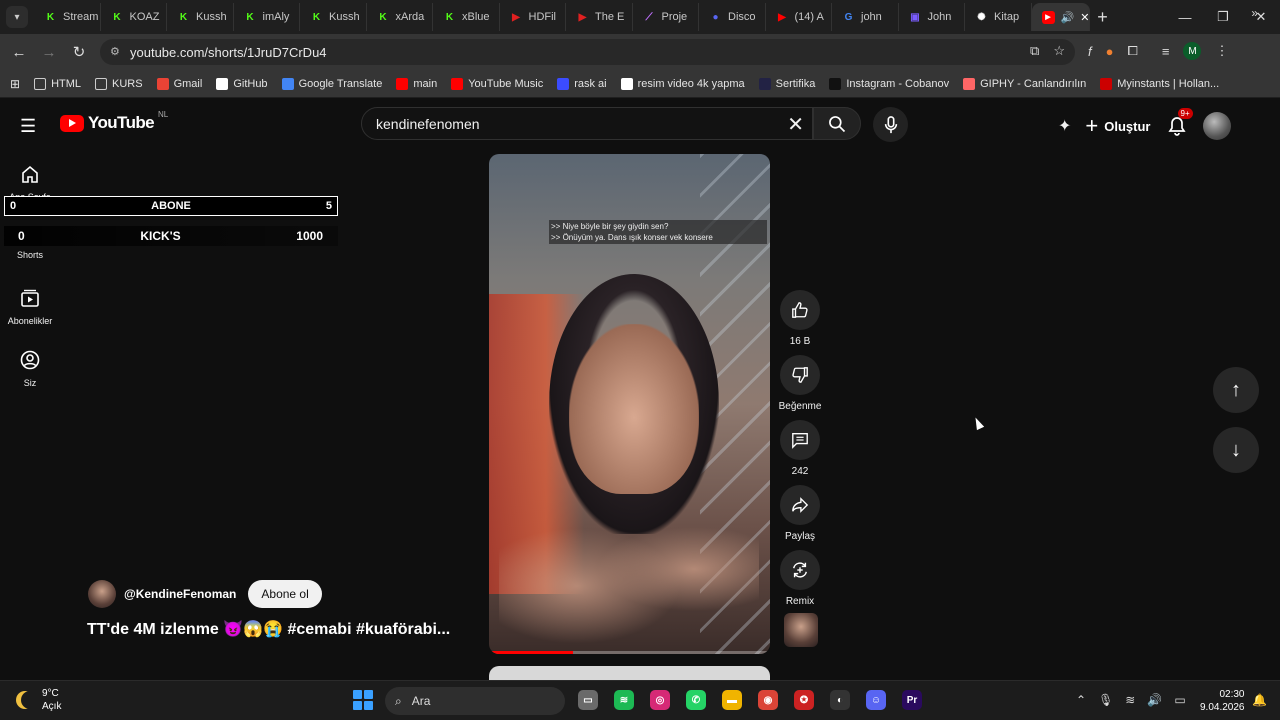 The image size is (1280, 720). Describe the element at coordinates (795, 124) in the screenshot. I see `clear-search-icon: ✕` at that location.